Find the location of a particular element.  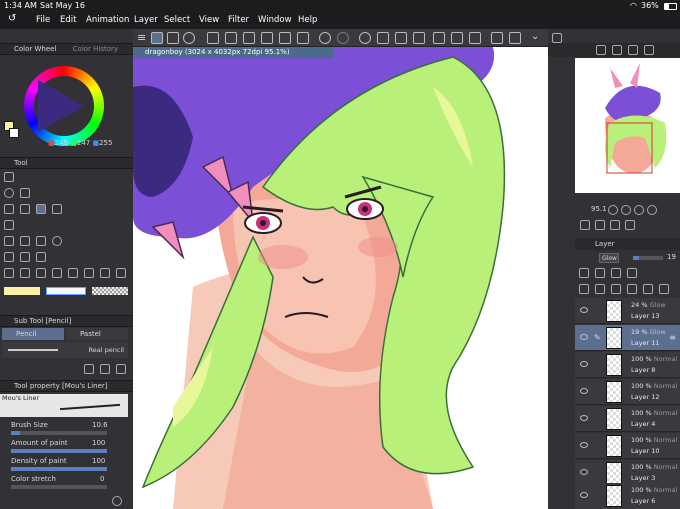

sub-view-tab-icon is located at coordinates (617, 50).